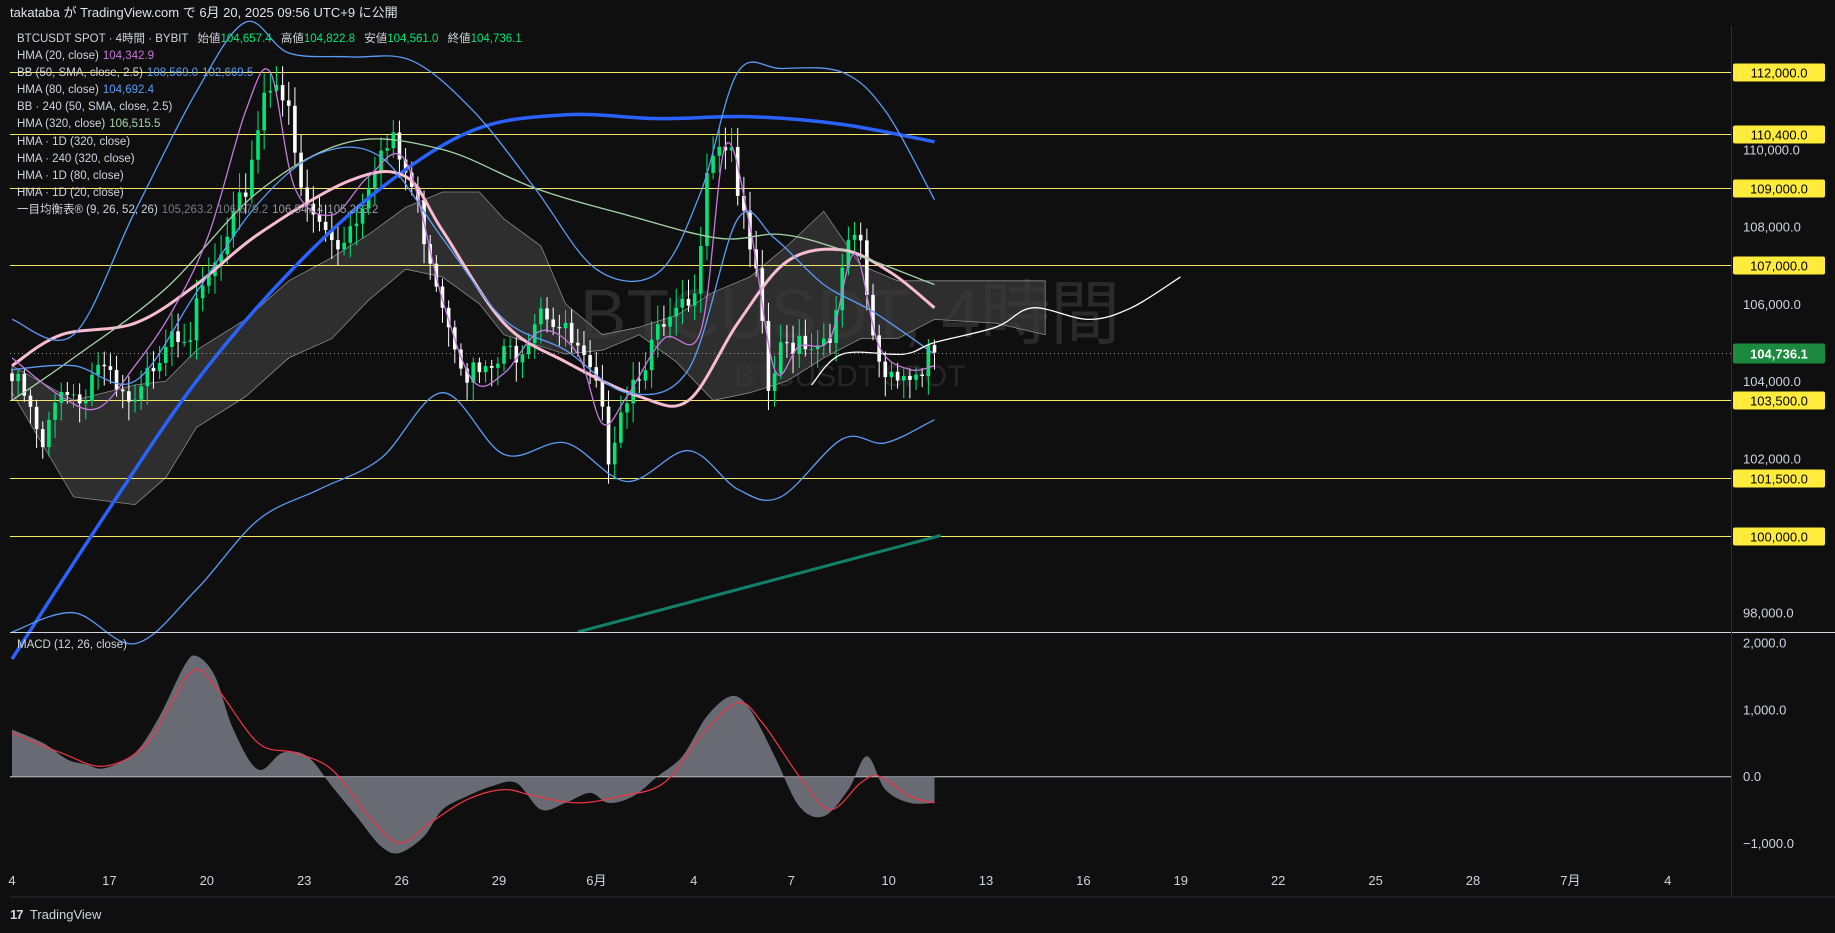 The height and width of the screenshot is (933, 1835). I want to click on ohlc-high: 104,822.8, so click(329, 39).